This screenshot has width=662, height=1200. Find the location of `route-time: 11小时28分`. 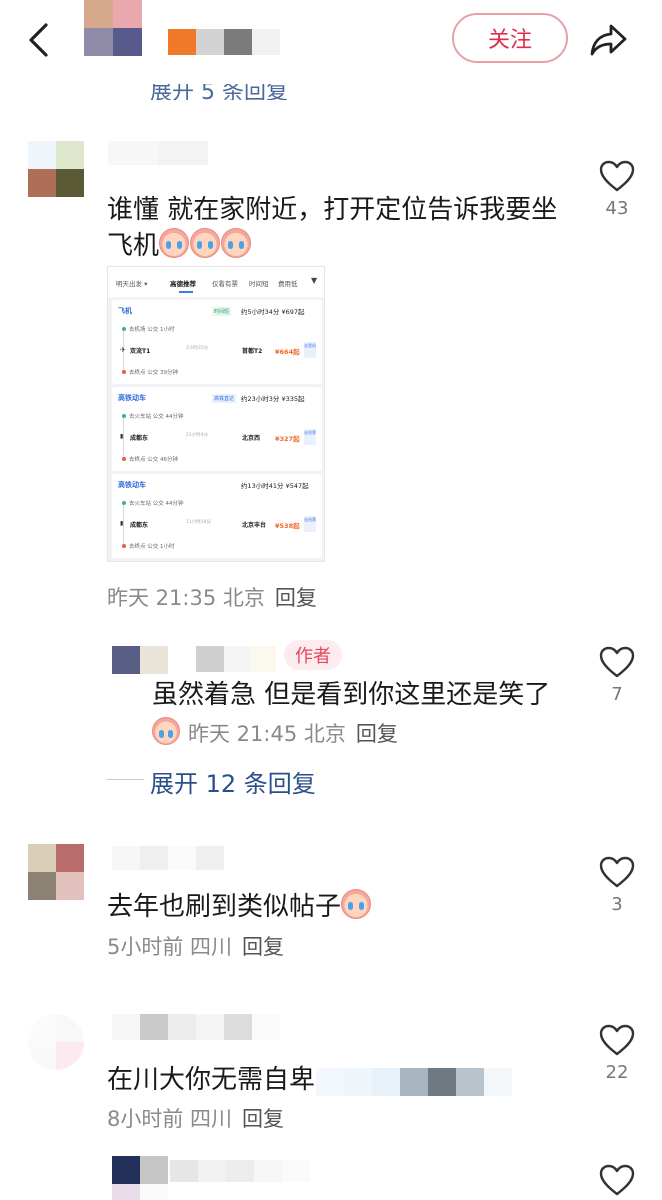

route-time: 11小时28分 is located at coordinates (198, 522).